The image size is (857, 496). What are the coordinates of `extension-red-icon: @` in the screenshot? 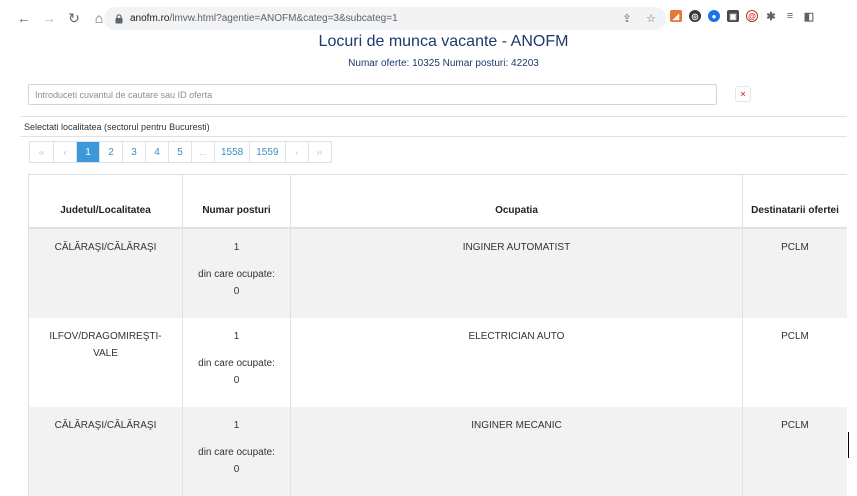 It's located at (752, 16).